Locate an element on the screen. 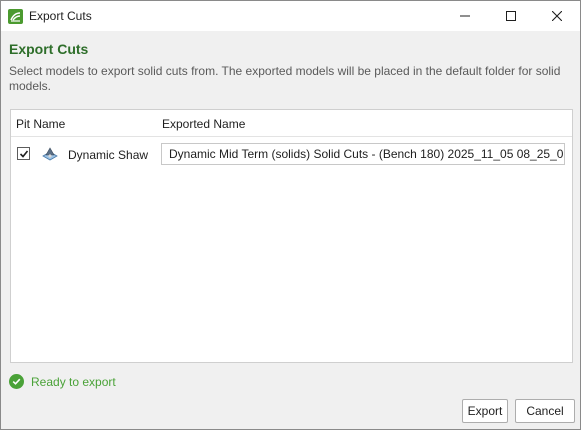 The height and width of the screenshot is (430, 581). maximize-button is located at coordinates (511, 16).